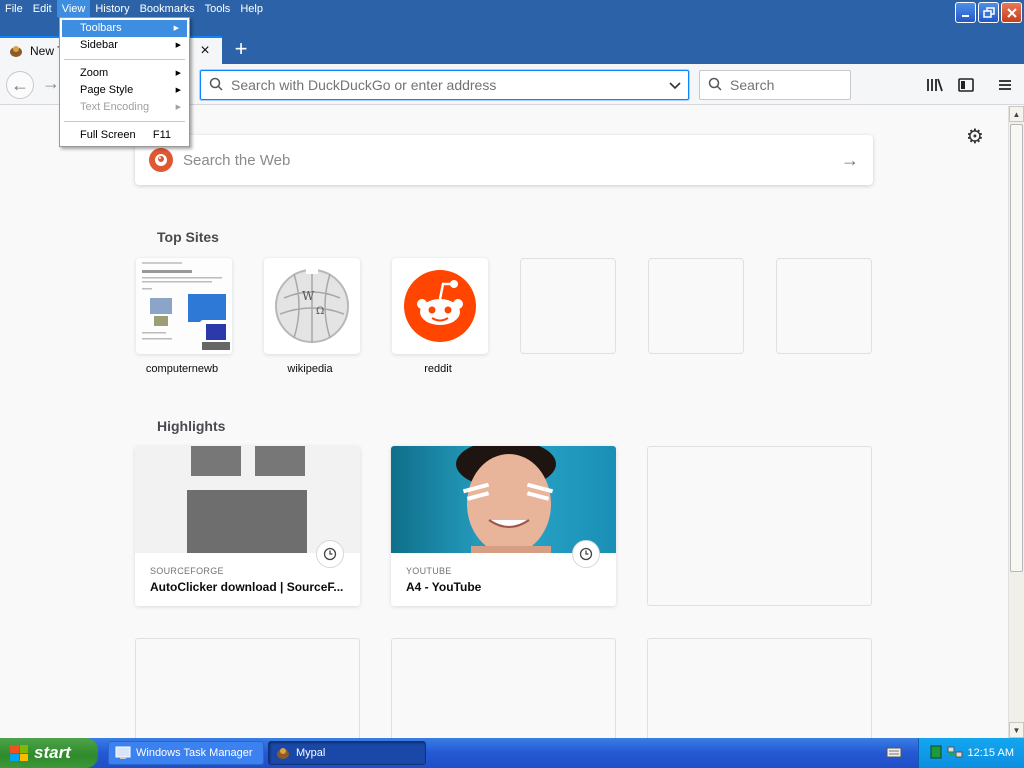 The height and width of the screenshot is (768, 1024). What do you see at coordinates (124, 28) in the screenshot?
I see `menu-item-toolbars: Toolbars ▶` at bounding box center [124, 28].